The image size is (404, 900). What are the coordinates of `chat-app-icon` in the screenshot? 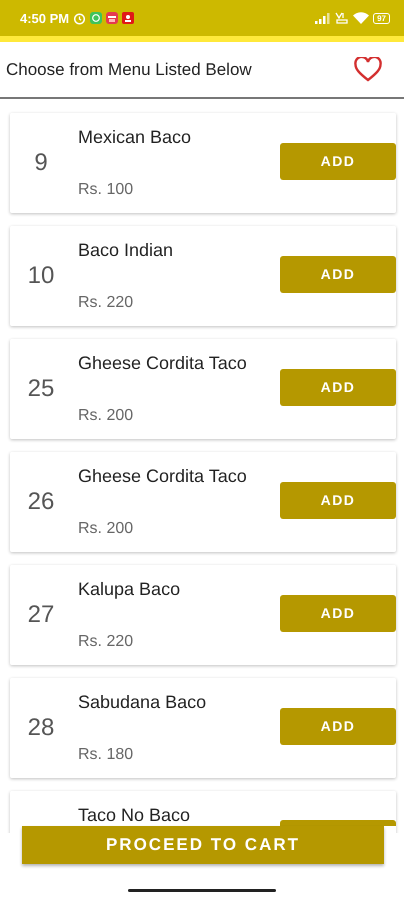 It's located at (96, 18).